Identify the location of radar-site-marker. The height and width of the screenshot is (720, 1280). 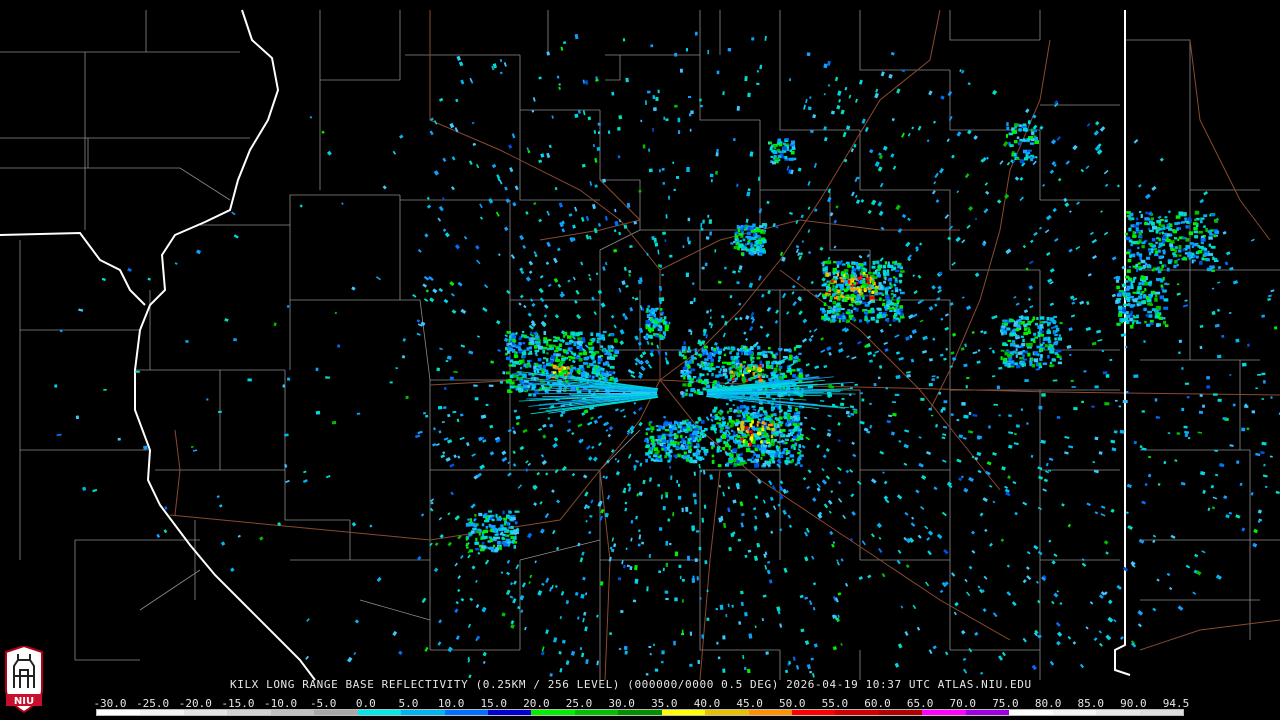
(682, 393).